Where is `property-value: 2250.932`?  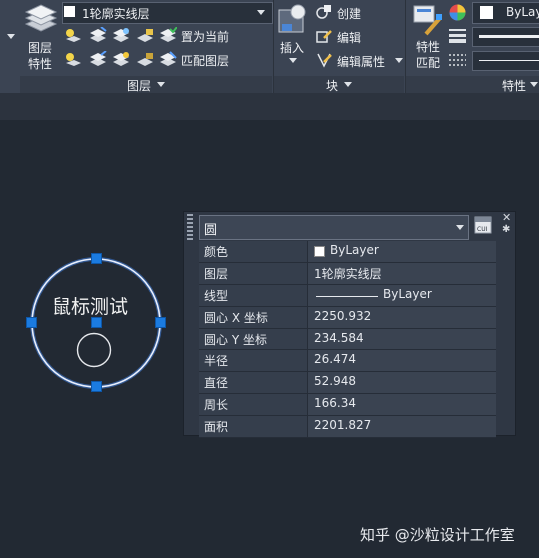 property-value: 2250.932 is located at coordinates (343, 315).